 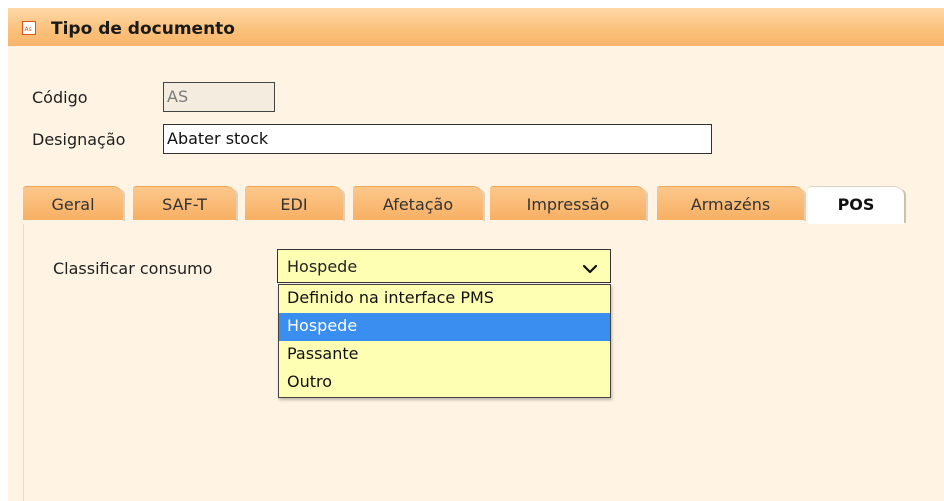 I want to click on tab-impressao: Impressão, so click(x=569, y=203).